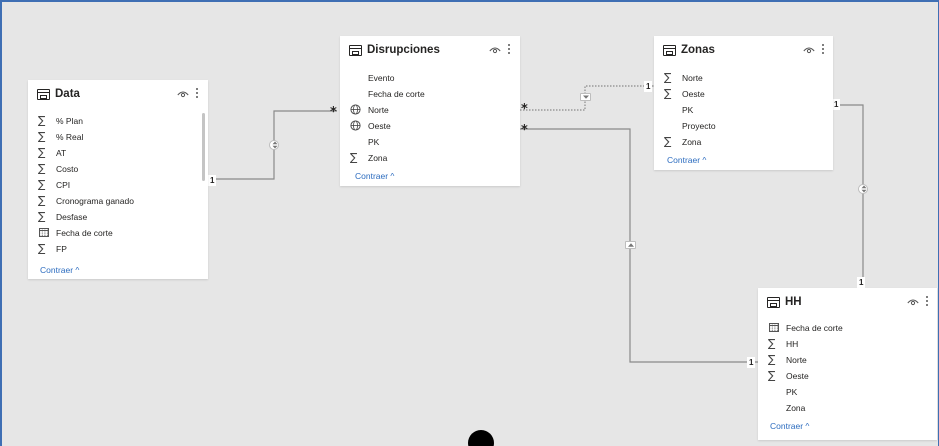 The width and height of the screenshot is (939, 446). What do you see at coordinates (793, 302) in the screenshot?
I see `table-title: HH` at bounding box center [793, 302].